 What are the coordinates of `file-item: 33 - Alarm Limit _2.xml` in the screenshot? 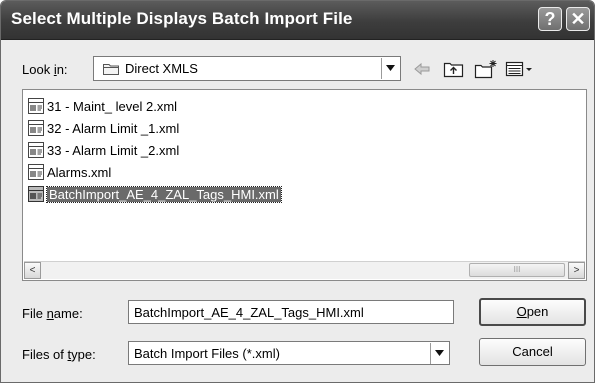 It's located at (103, 150).